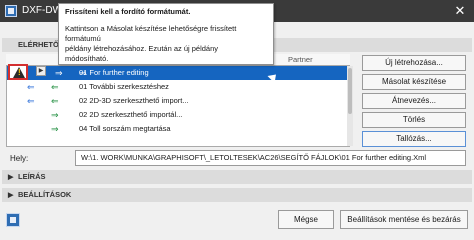 This screenshot has width=474, height=240. I want to click on table-row: ⇐ ⇐ 01 További szerkesztéshez, so click(178, 87).